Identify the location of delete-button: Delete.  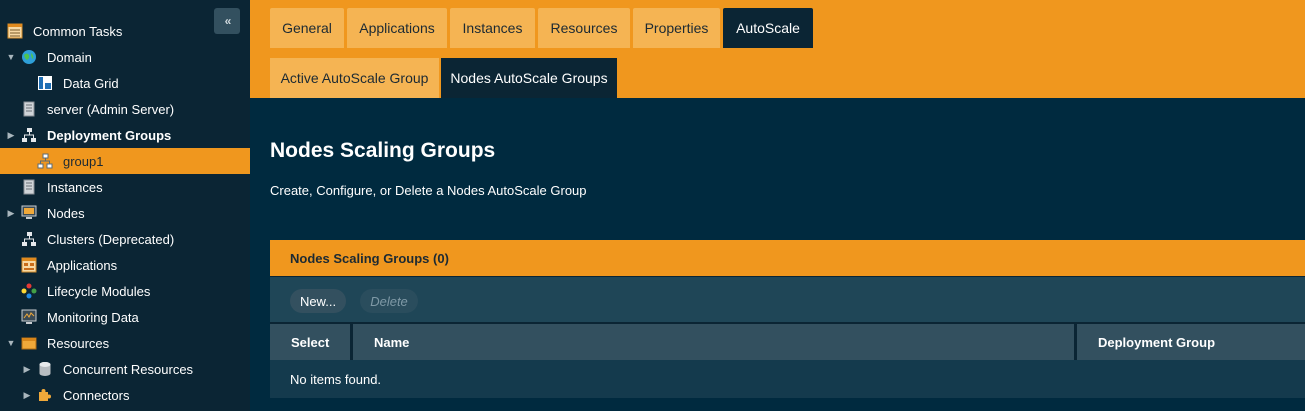
(389, 301).